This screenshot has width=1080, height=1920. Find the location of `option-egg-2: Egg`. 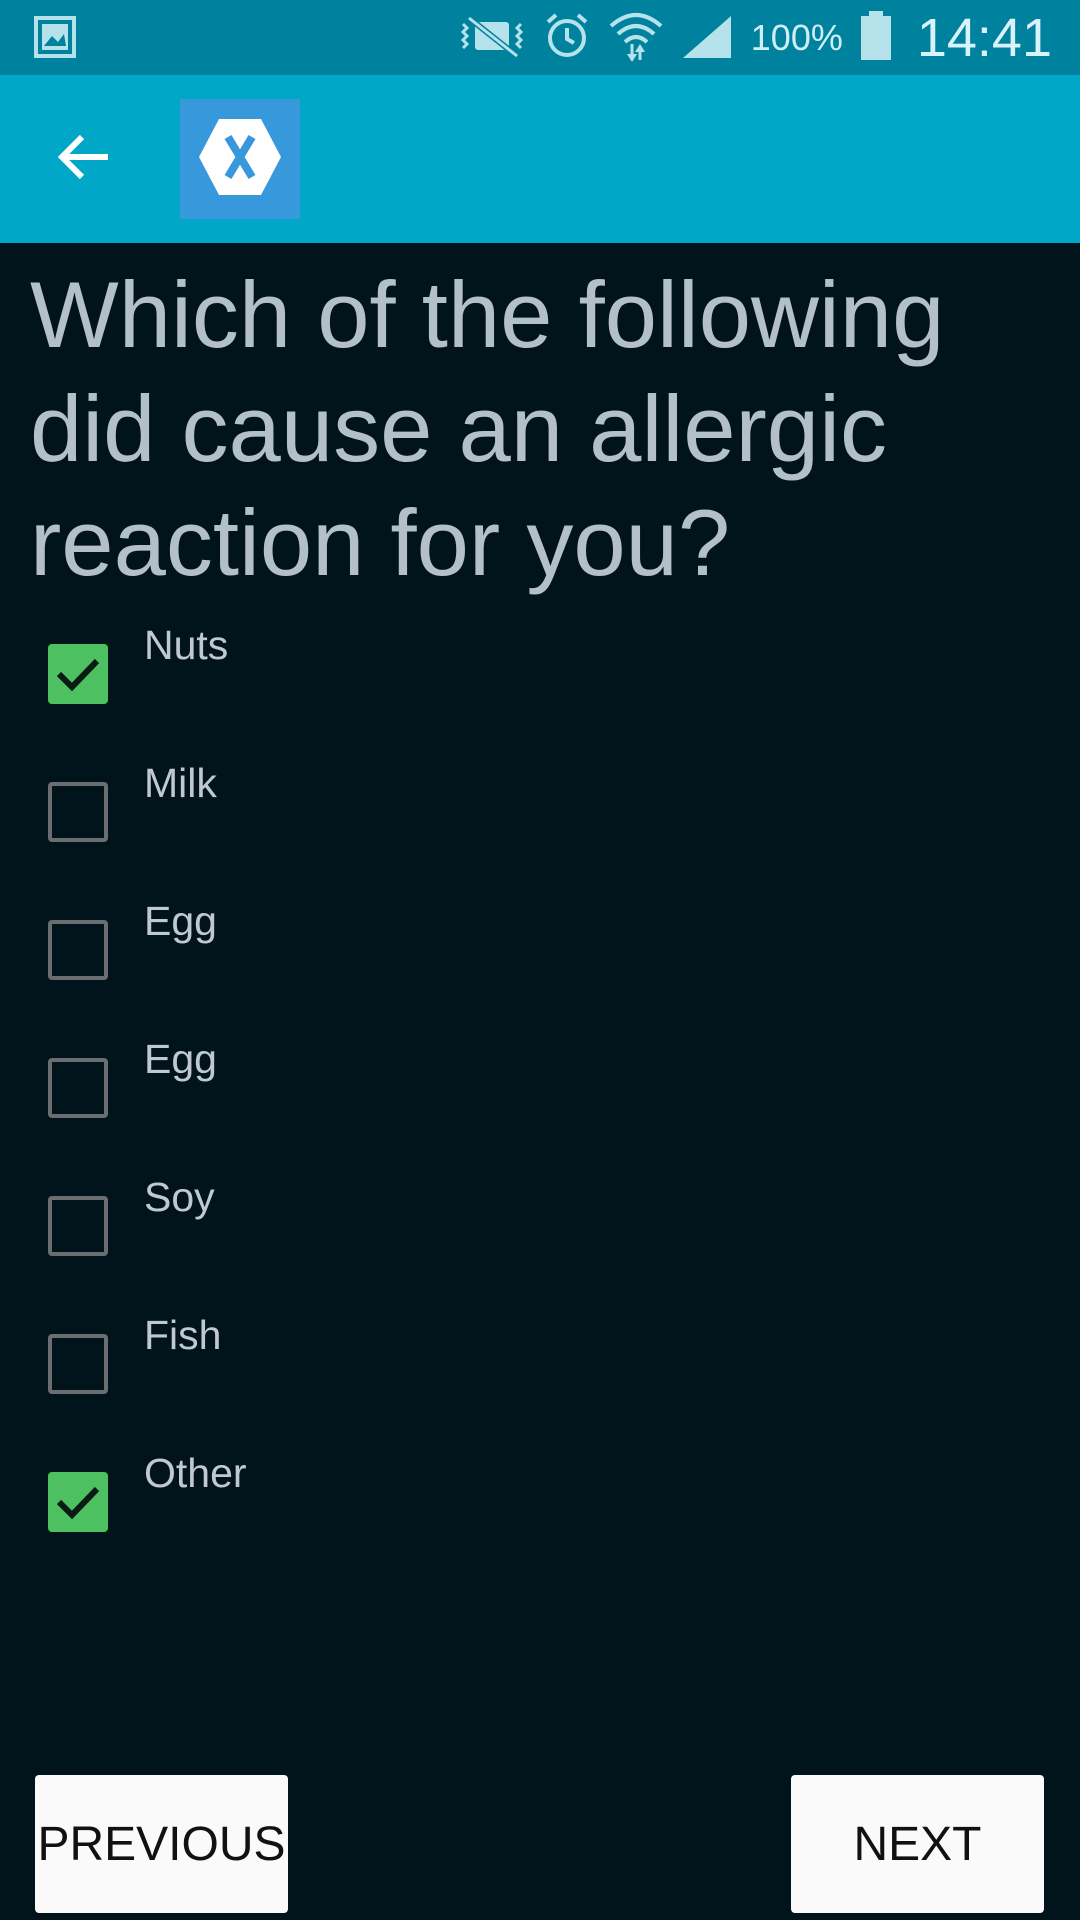

option-egg-2: Egg is located at coordinates (540, 1103).